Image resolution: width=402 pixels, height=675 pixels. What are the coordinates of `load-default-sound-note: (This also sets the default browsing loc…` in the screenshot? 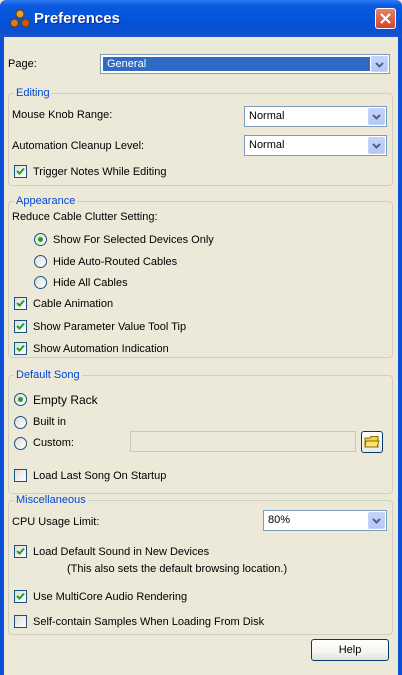 It's located at (177, 569).